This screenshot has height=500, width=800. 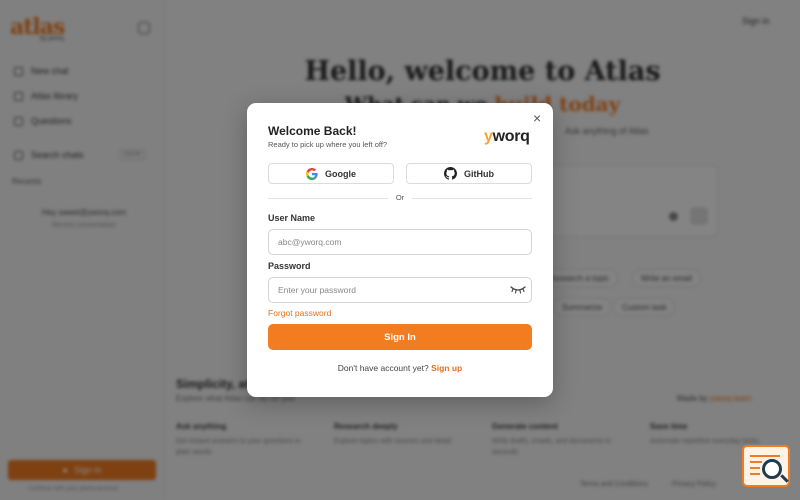 I want to click on yworq-logo: yworq, so click(x=507, y=137).